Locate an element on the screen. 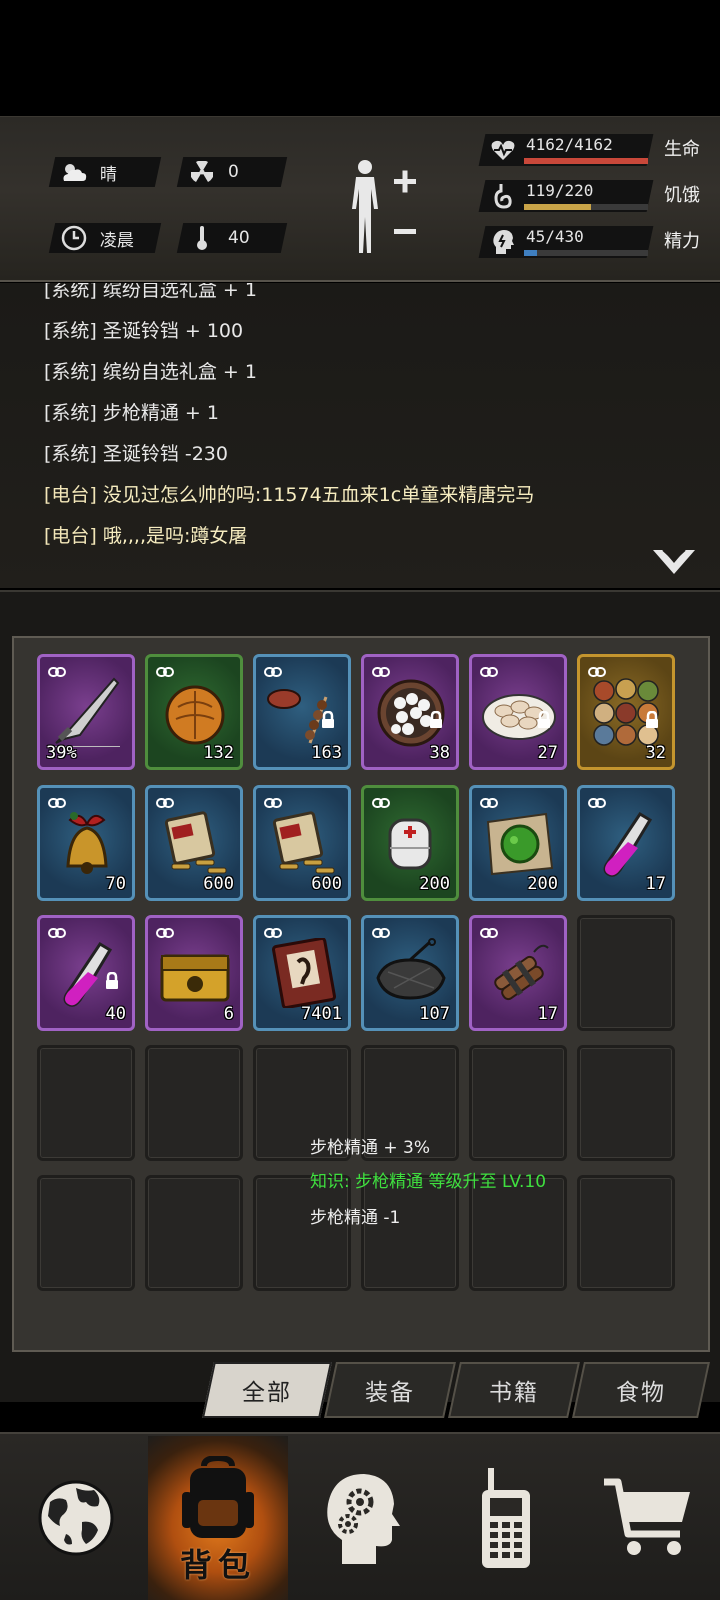 The height and width of the screenshot is (1600, 720). inventory-slot-herb-paste: 200 is located at coordinates (518, 843).